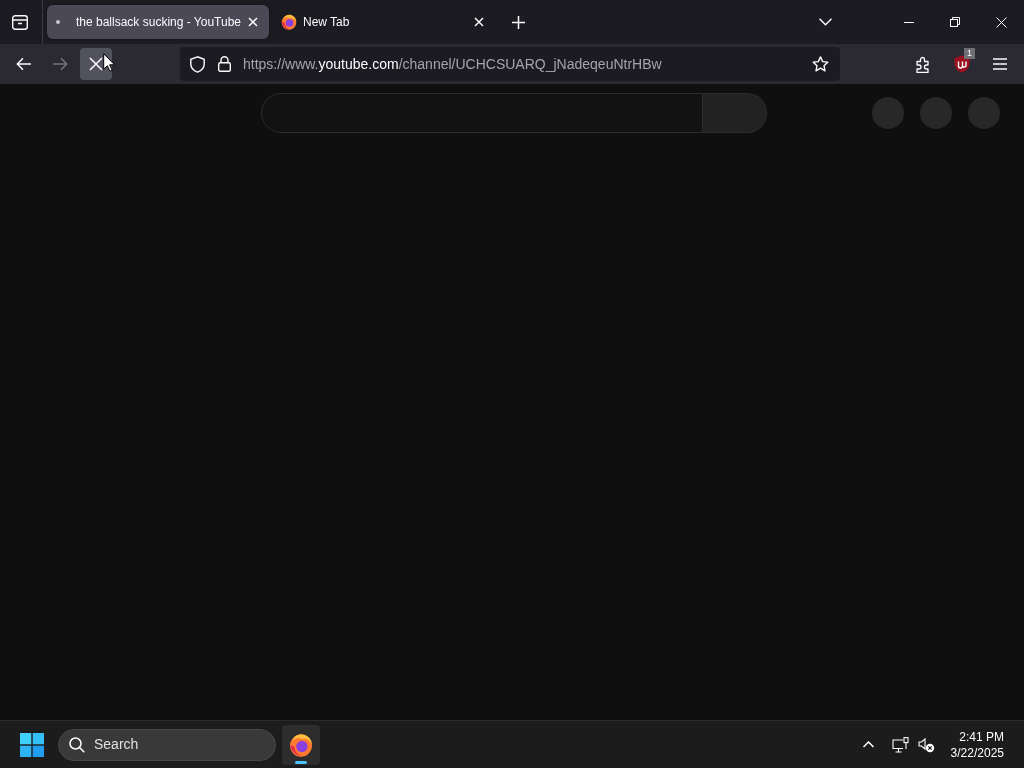 The height and width of the screenshot is (768, 1024). I want to click on plus-icon, so click(518, 22).